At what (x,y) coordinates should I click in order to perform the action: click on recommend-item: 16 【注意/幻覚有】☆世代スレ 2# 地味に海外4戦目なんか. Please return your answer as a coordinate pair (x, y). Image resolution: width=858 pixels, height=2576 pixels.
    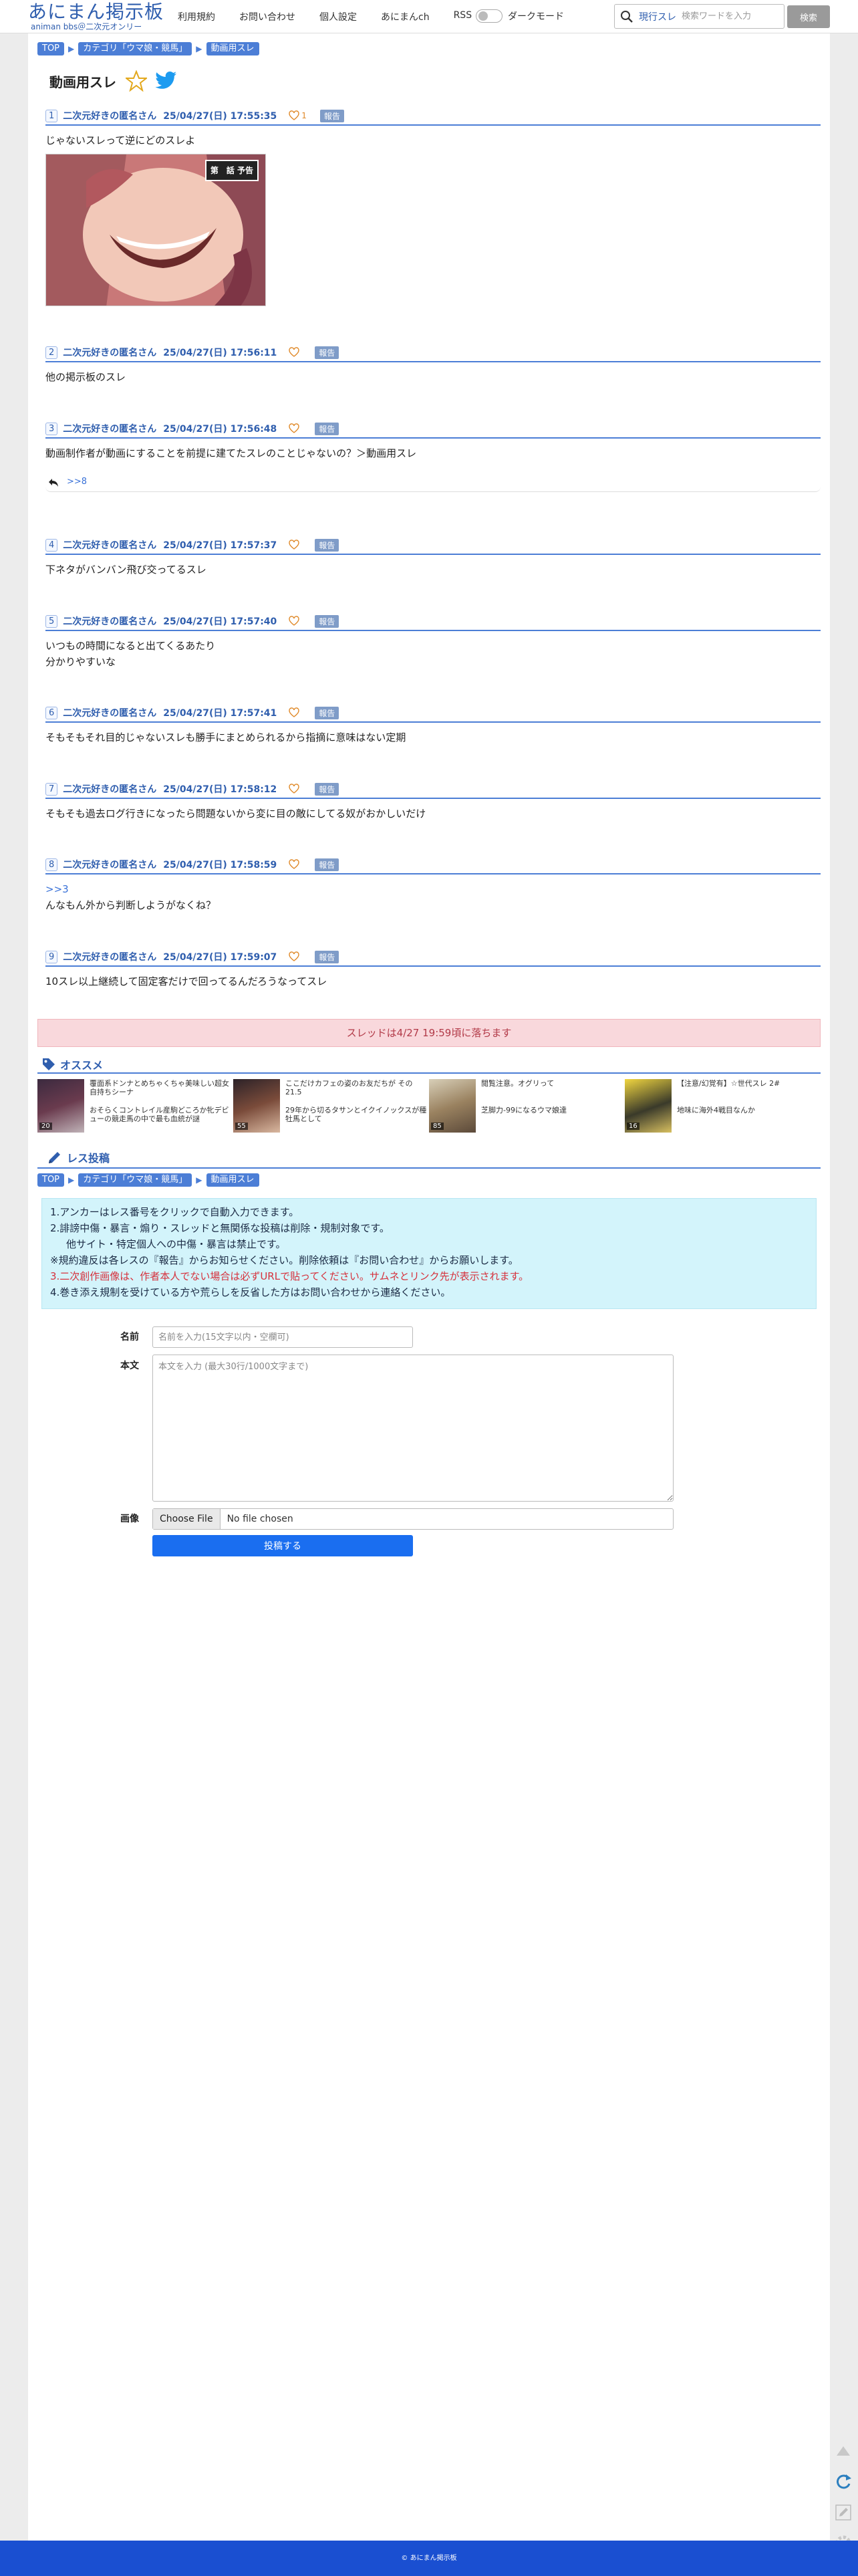
    Looking at the image, I should click on (723, 1107).